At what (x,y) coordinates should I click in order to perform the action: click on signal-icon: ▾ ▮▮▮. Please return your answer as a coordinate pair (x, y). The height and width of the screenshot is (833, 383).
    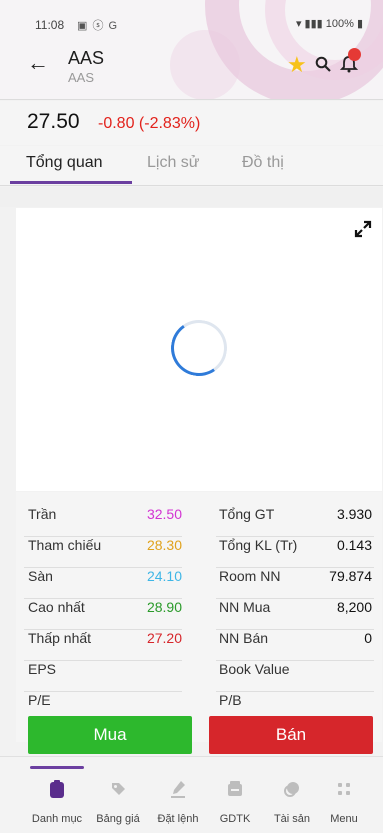
    Looking at the image, I should click on (310, 24).